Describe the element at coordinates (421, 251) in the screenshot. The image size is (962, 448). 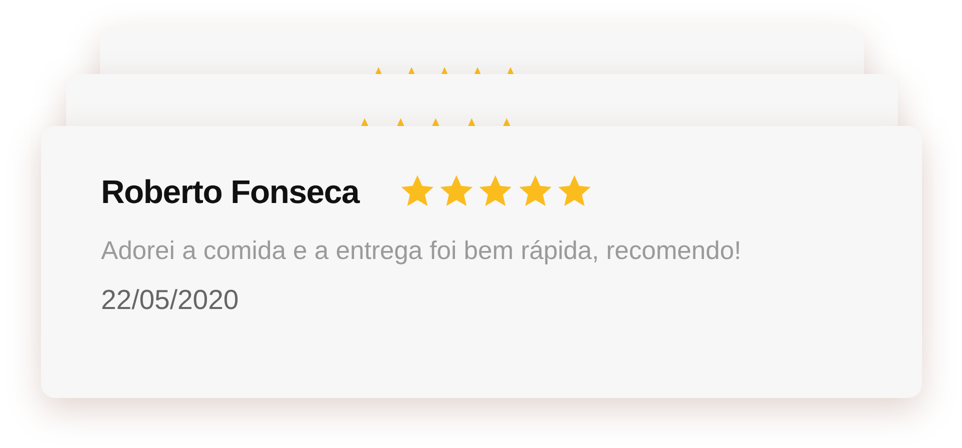
I see `review-text: Adorei a comida e a entrega foi bem rápida, recomendo!` at that location.